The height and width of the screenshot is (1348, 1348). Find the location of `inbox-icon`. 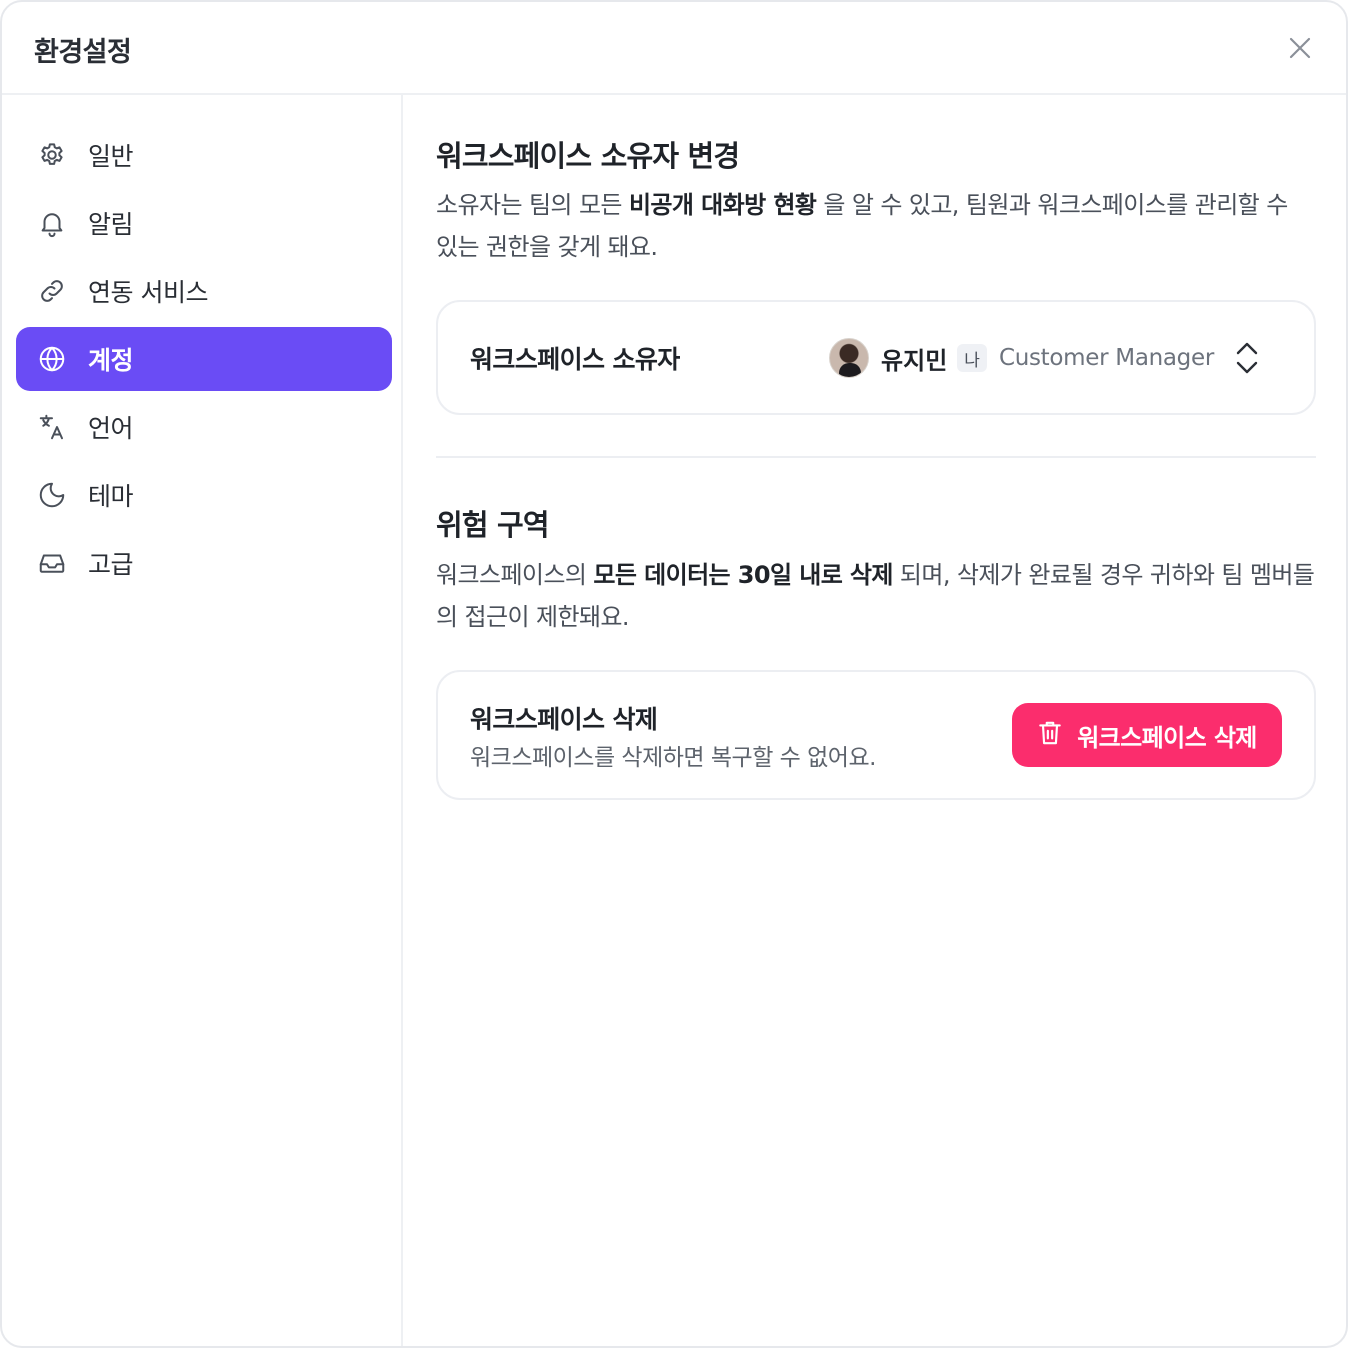

inbox-icon is located at coordinates (52, 563).